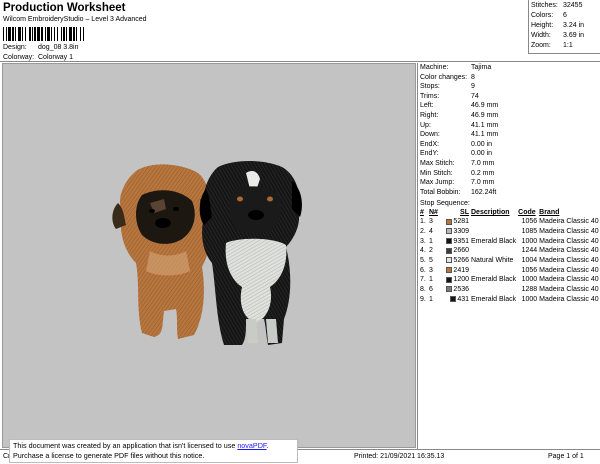 The image size is (600, 464). I want to click on col-brand: Brand, so click(549, 212).